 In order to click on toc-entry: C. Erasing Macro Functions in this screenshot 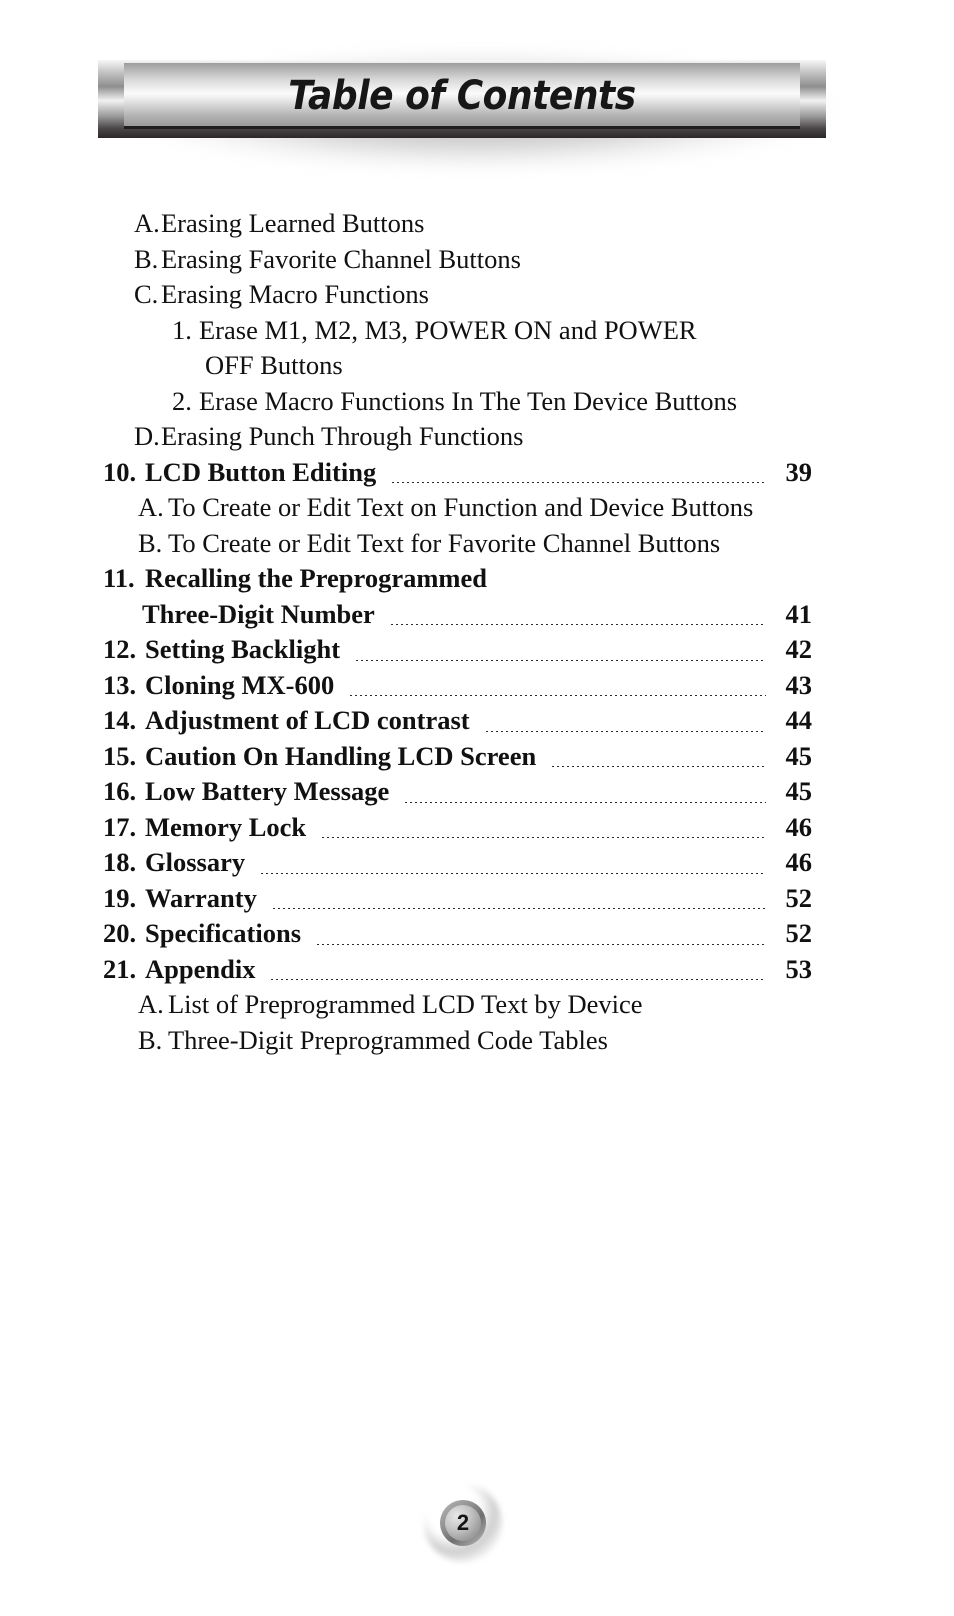, I will do `click(477, 295)`.